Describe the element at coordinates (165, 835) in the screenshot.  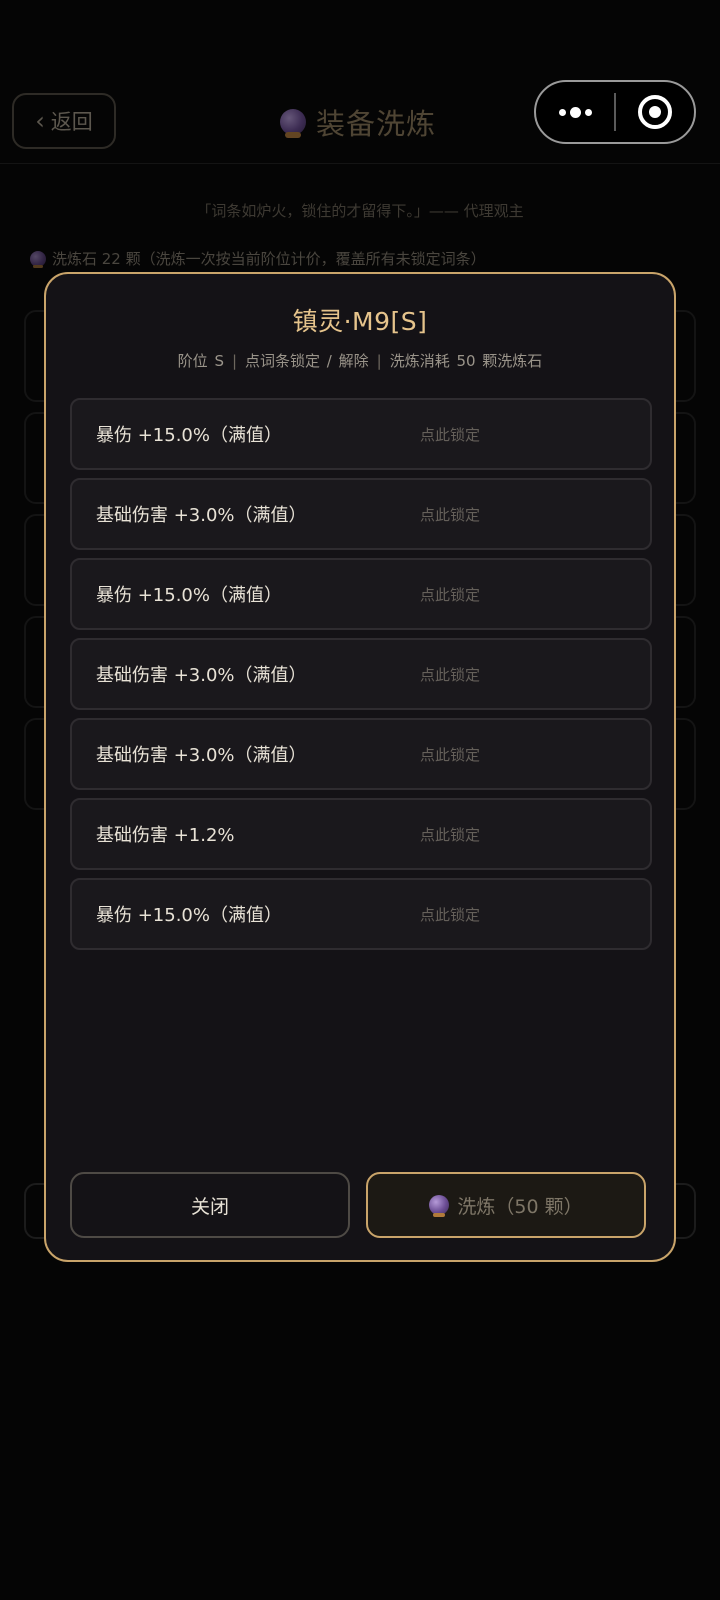
I see `attribute-text: 基础伤害 +1.2%` at that location.